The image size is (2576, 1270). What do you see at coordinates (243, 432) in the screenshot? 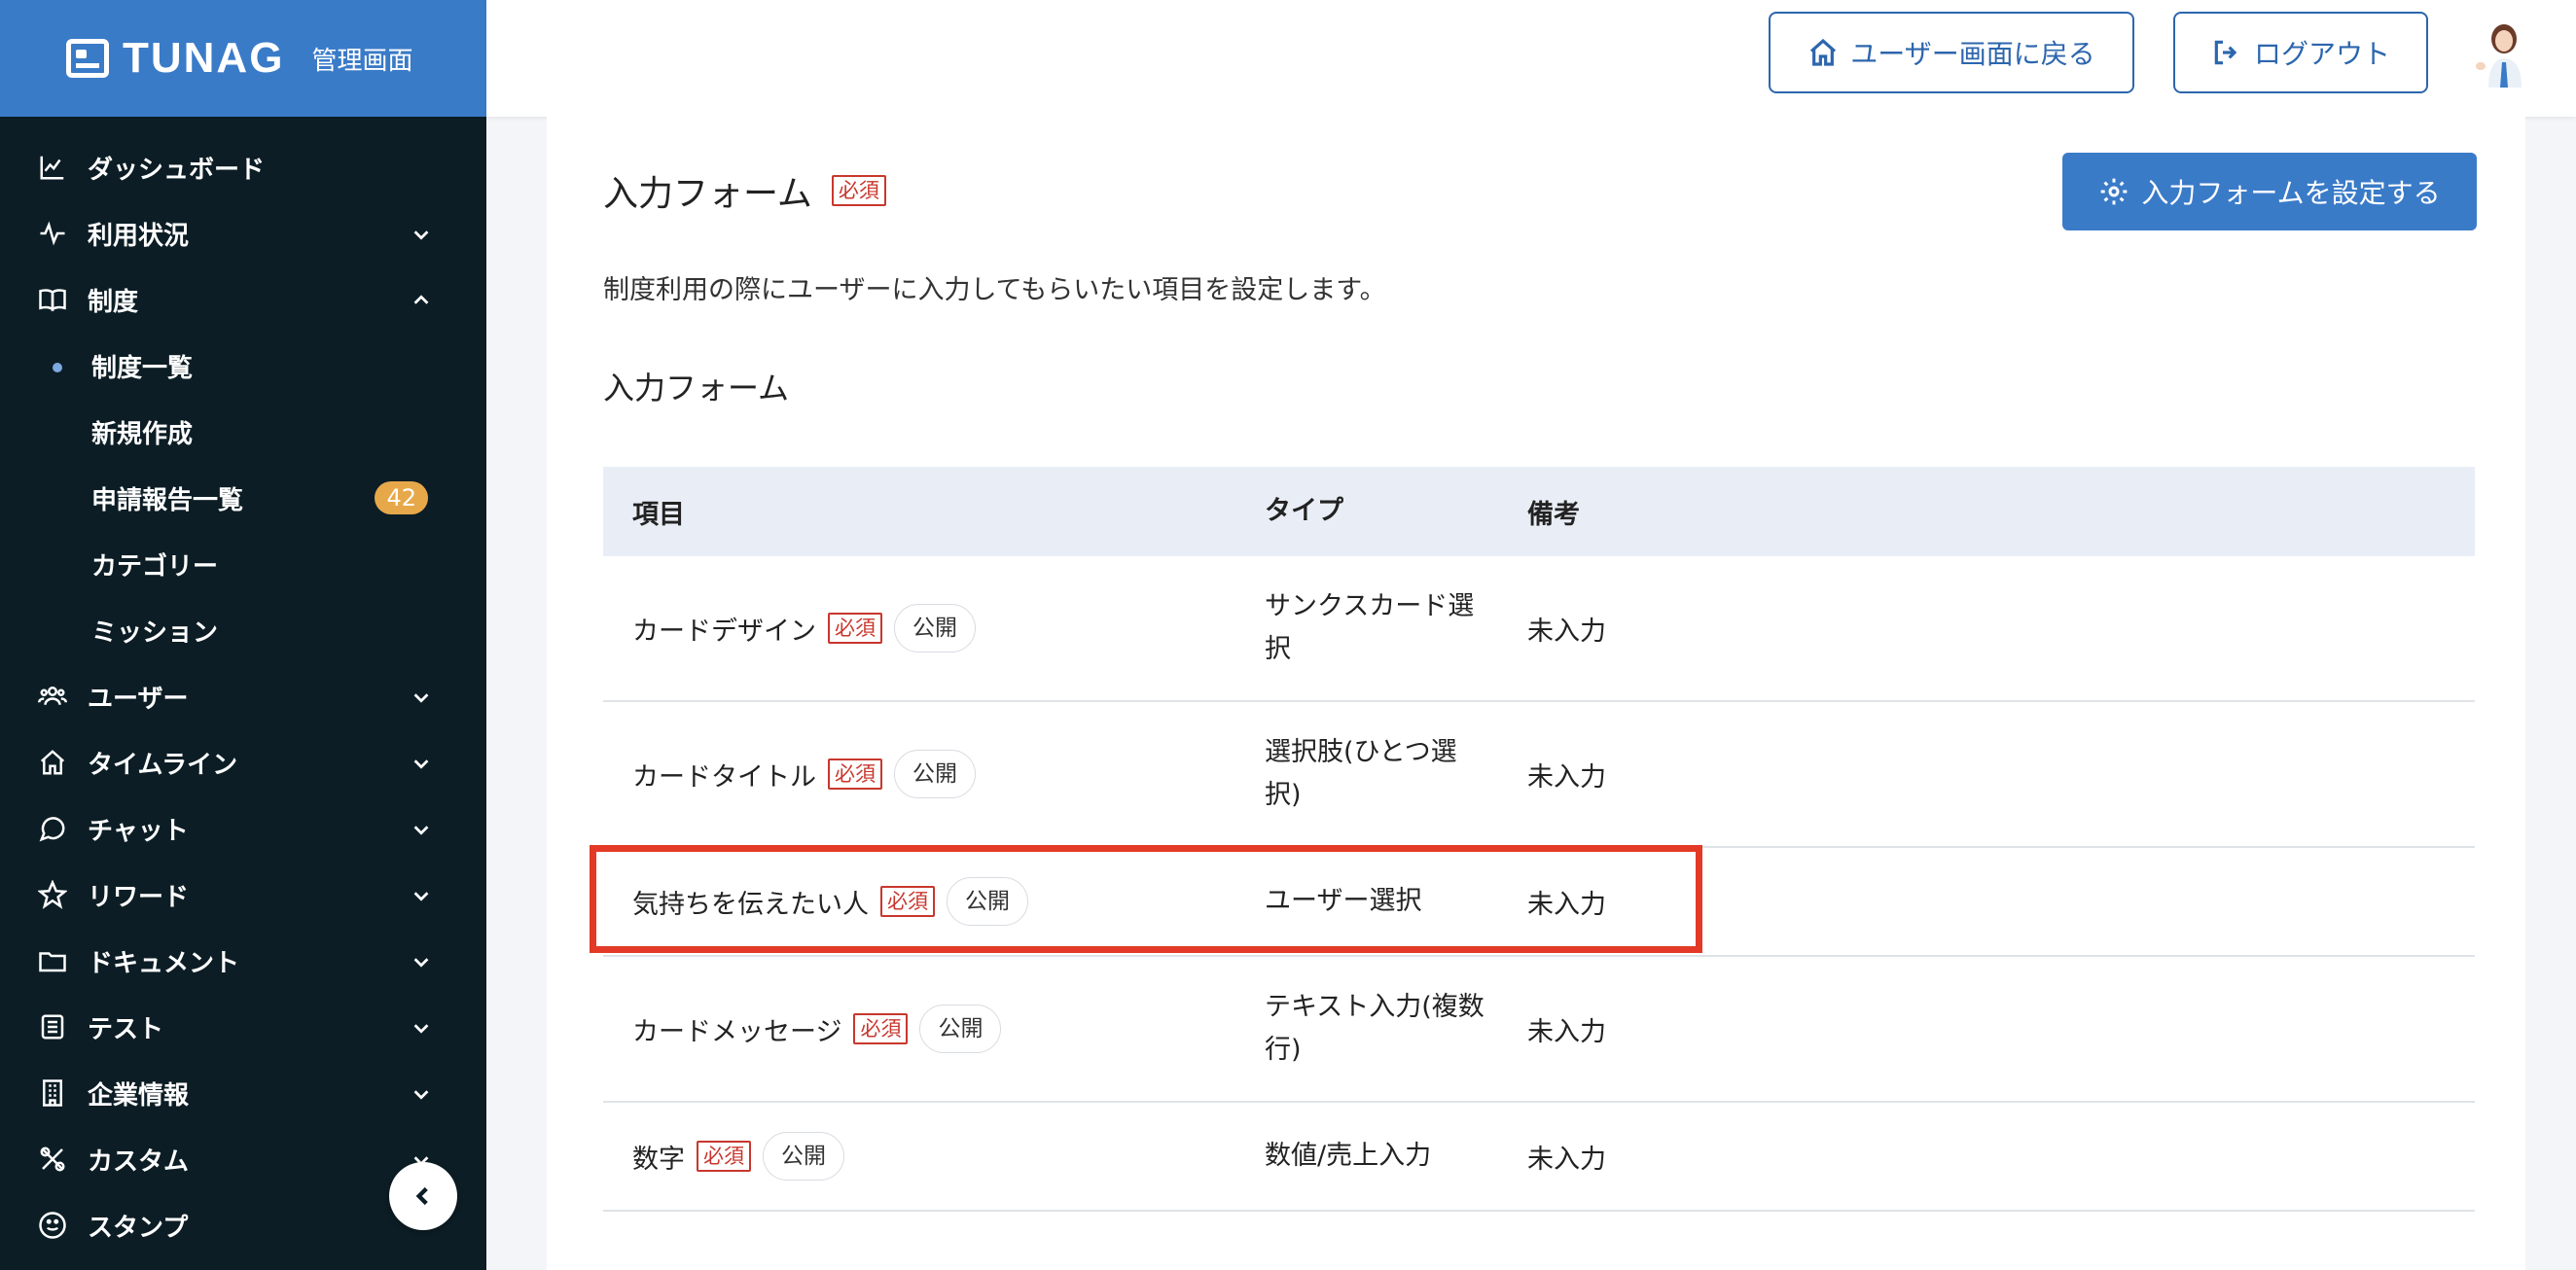
I see `sidebar-subitem-new: 新規作成` at bounding box center [243, 432].